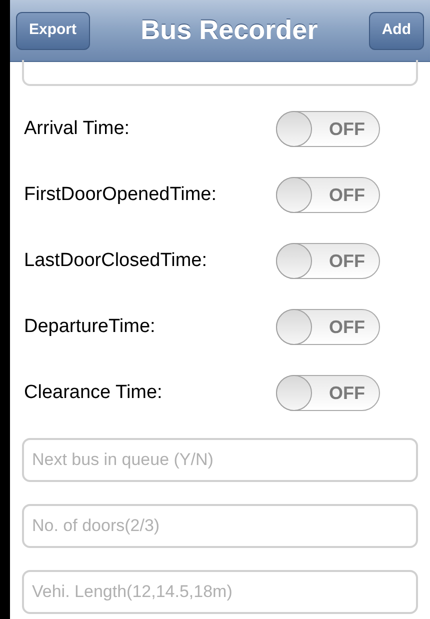  I want to click on toggle-label: Arrival Time:, so click(77, 128).